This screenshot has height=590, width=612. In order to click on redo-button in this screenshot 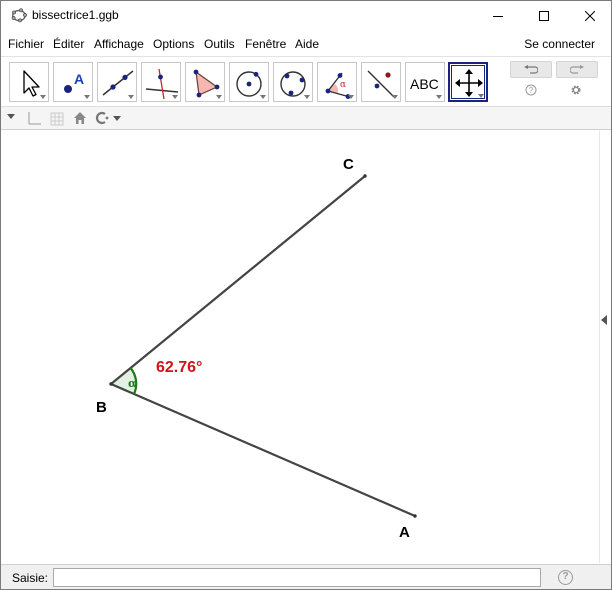, I will do `click(577, 69)`.